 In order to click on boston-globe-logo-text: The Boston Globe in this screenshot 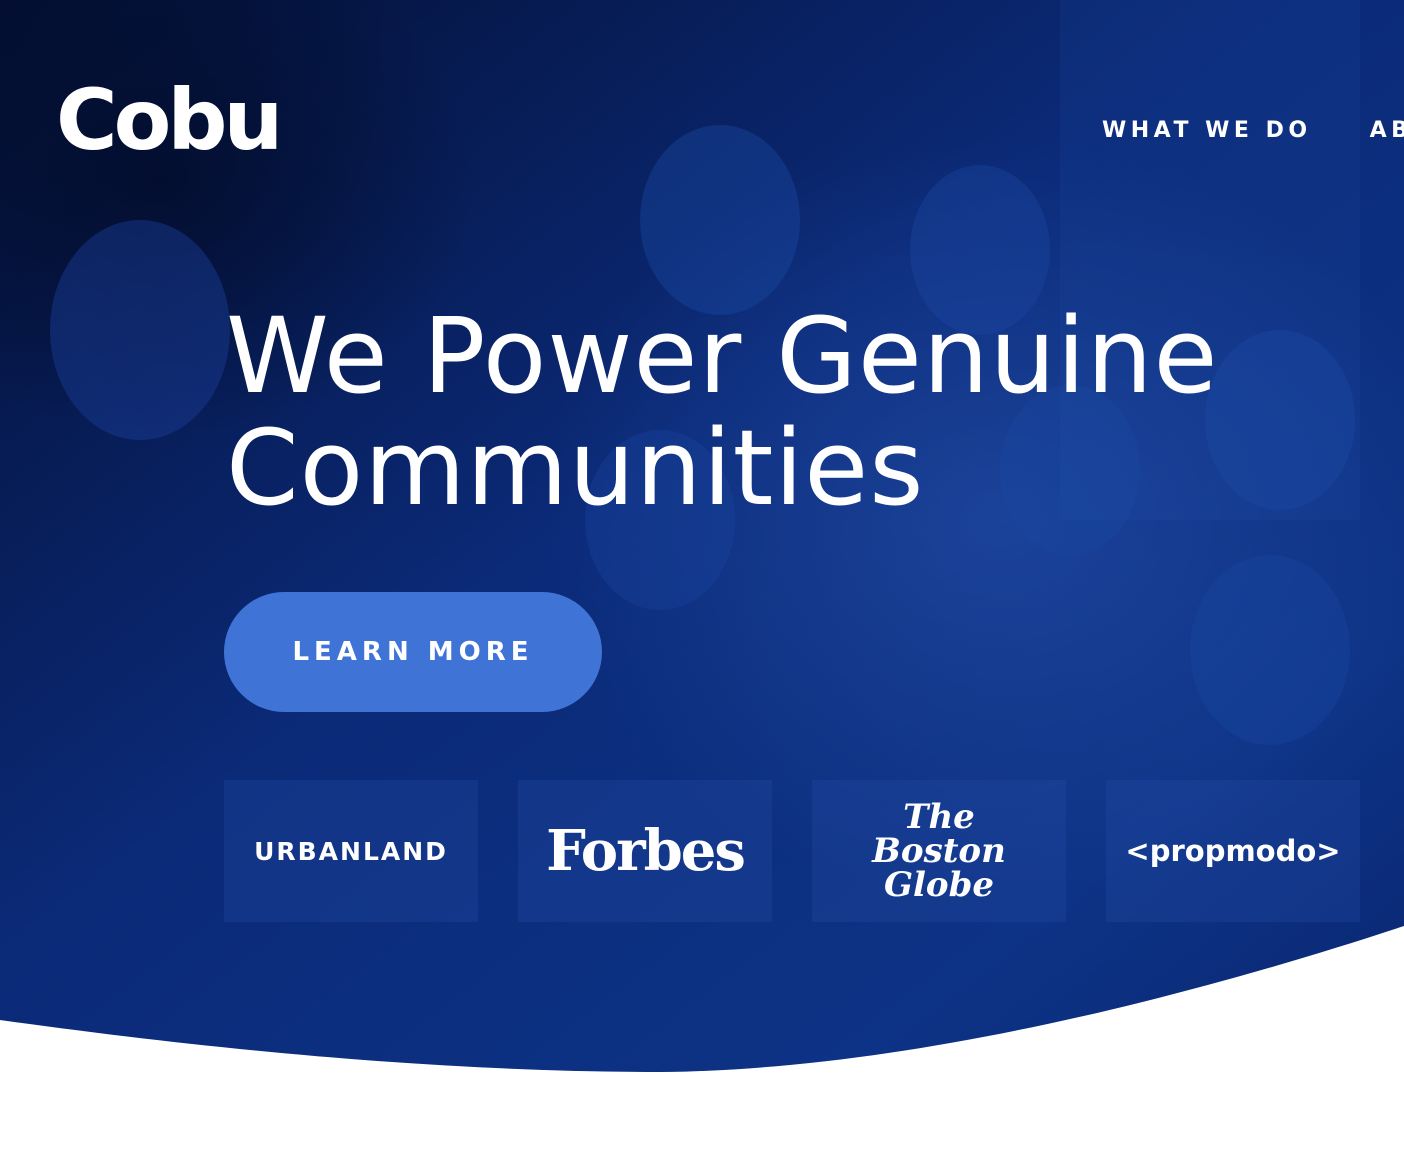, I will do `click(939, 851)`.